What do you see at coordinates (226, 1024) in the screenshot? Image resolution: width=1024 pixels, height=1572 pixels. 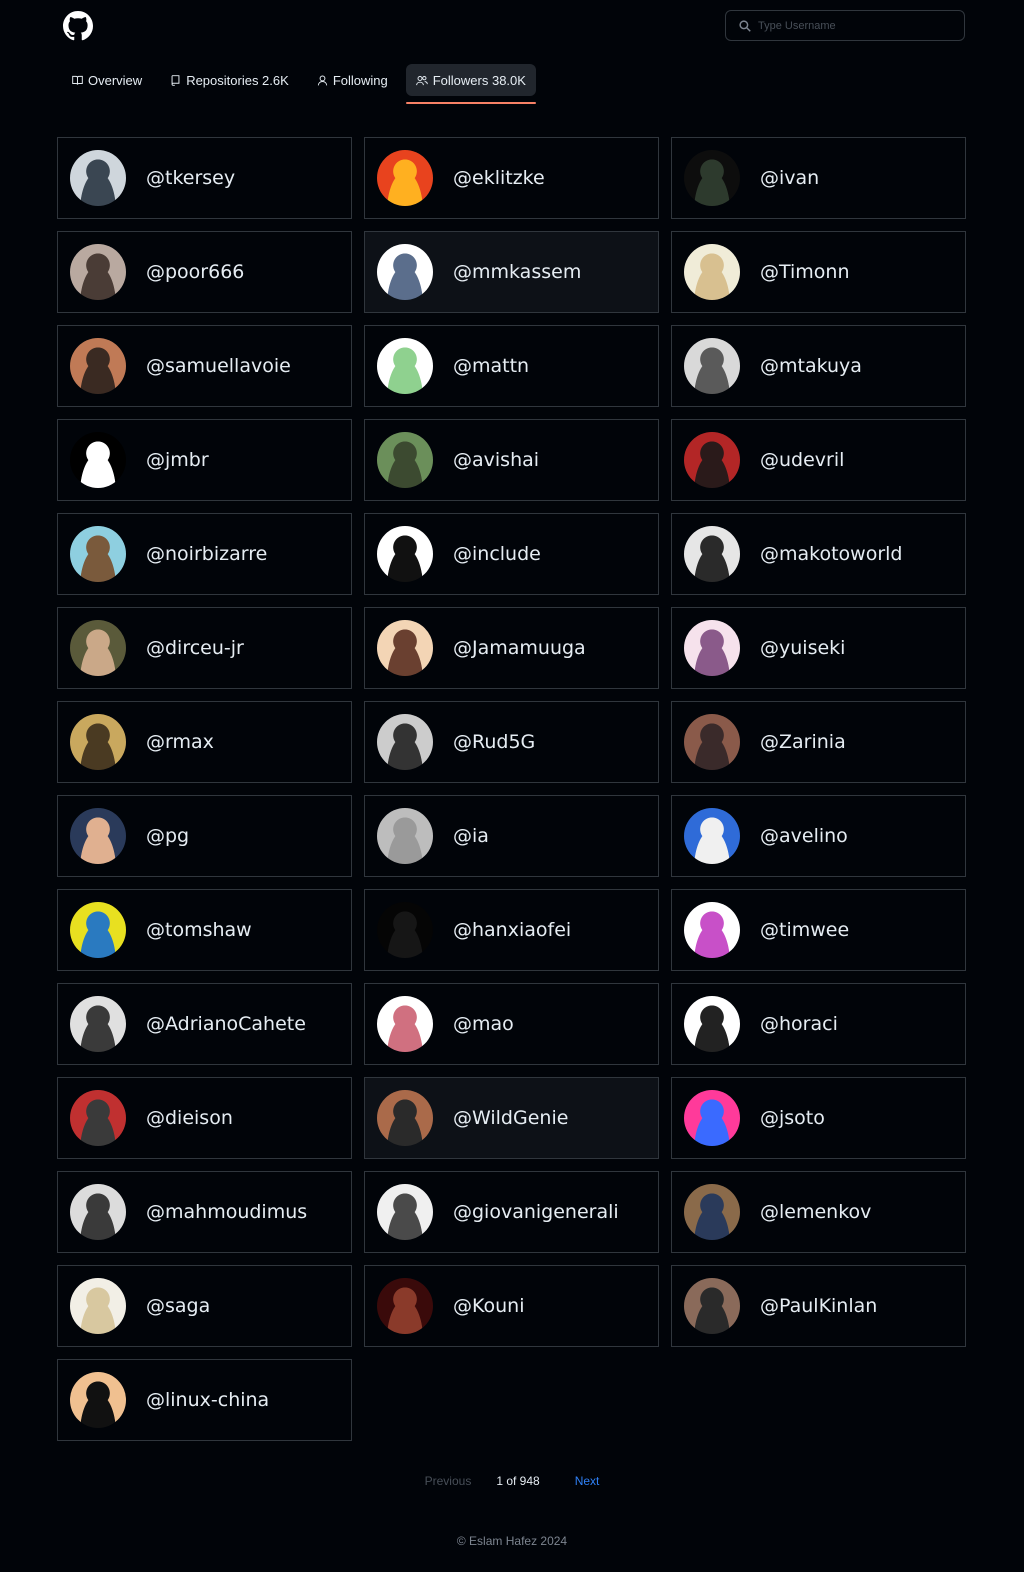 I see `follower-username: @AdrianoCahete` at bounding box center [226, 1024].